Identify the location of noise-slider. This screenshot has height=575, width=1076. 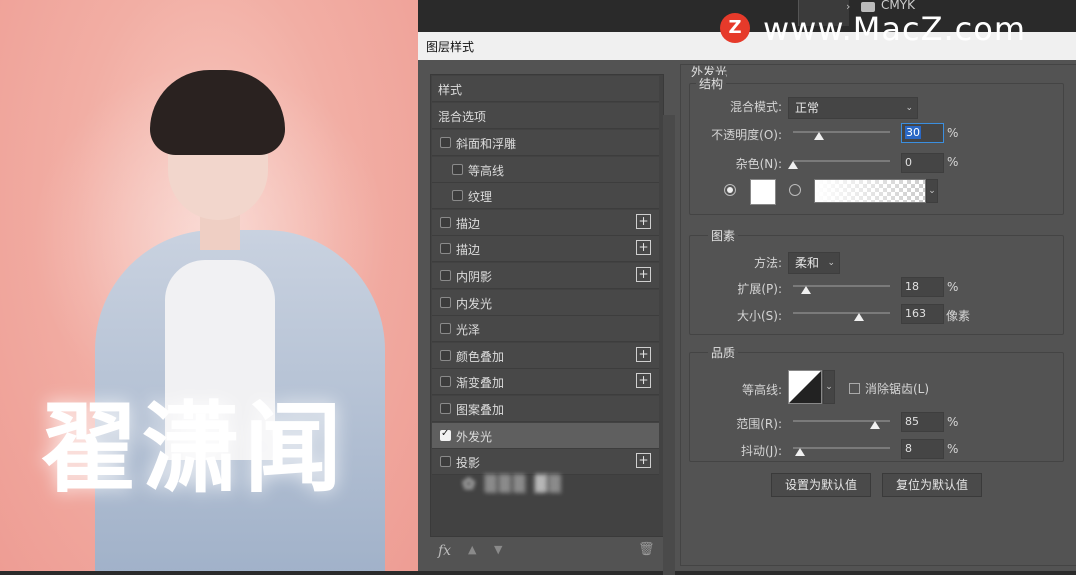
(841, 161).